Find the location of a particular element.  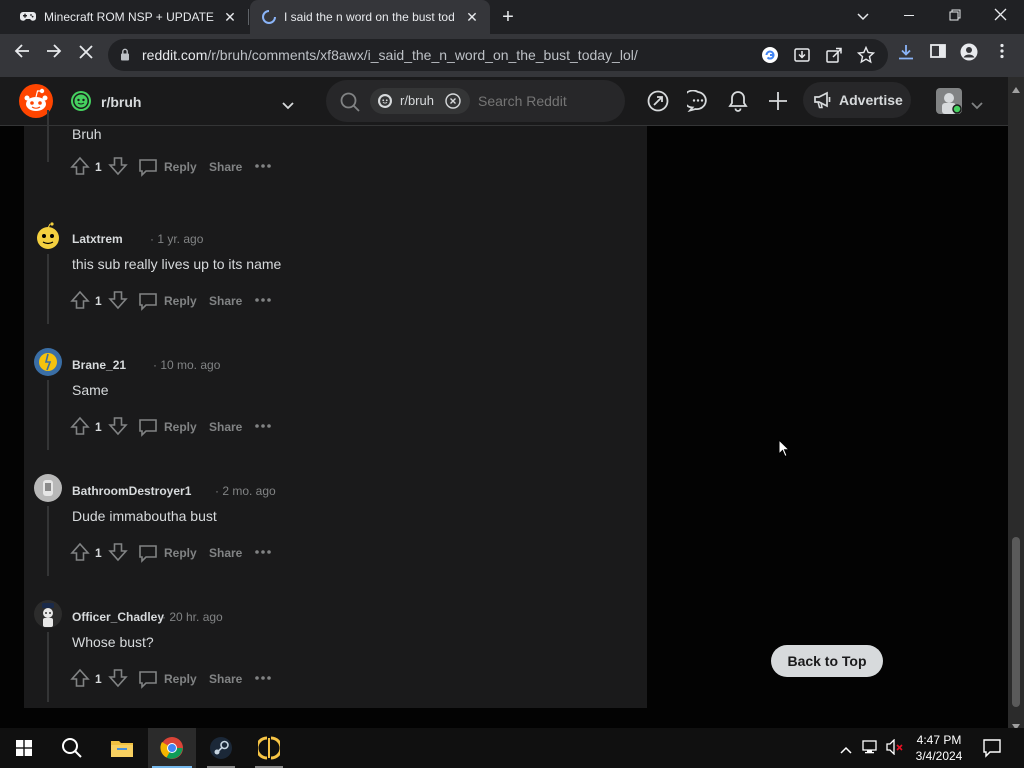

comment-age: · 1 yr. ago is located at coordinates (177, 239).